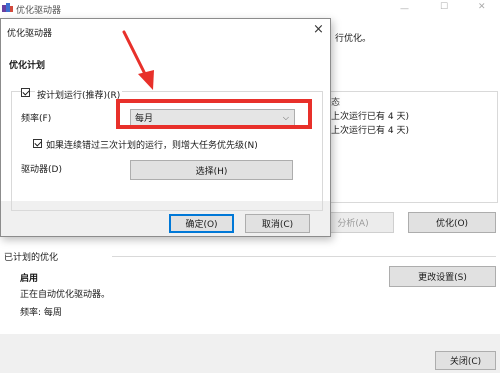  I want to click on list-header: 态, so click(336, 103).